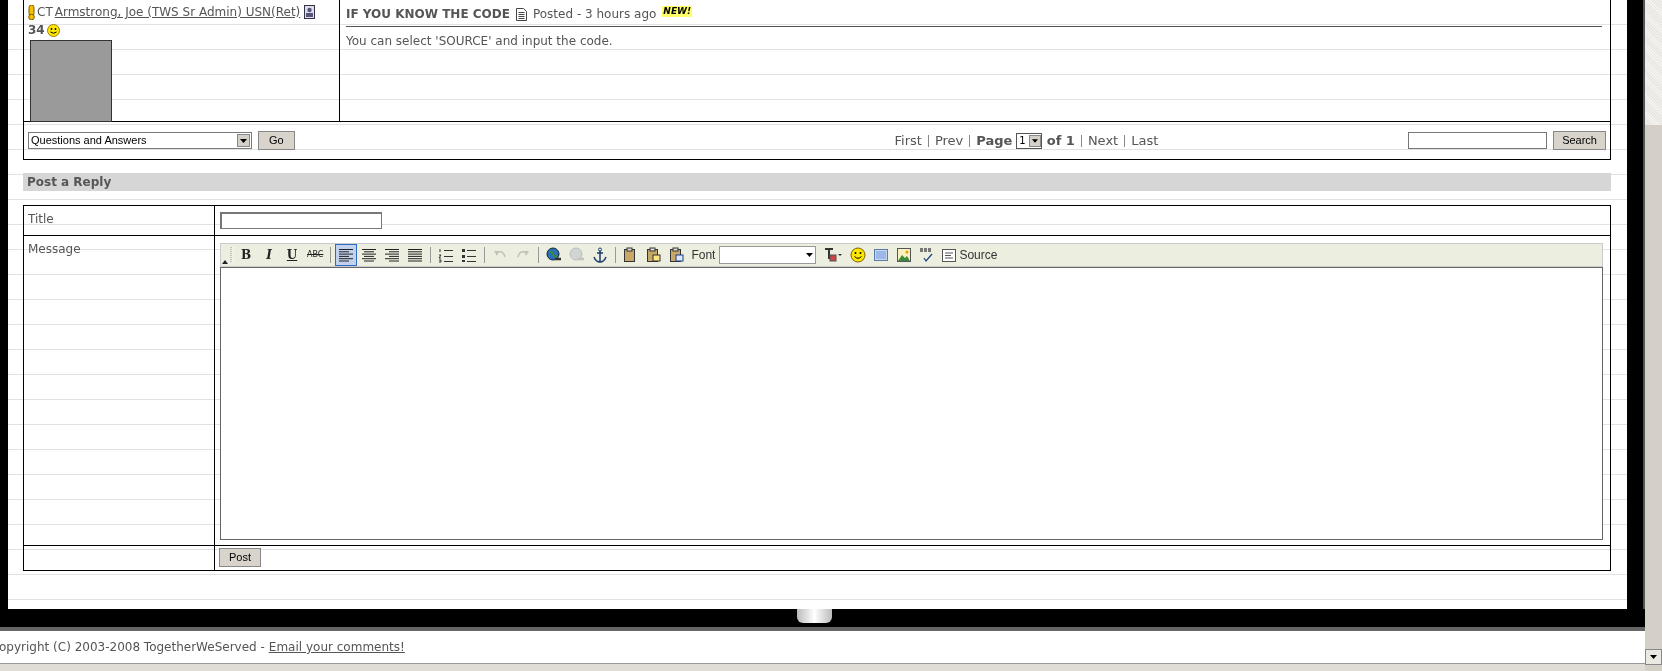 Image resolution: width=1662 pixels, height=671 pixels. What do you see at coordinates (594, 14) in the screenshot?
I see `posted-time: Posted - 3 hours ago` at bounding box center [594, 14].